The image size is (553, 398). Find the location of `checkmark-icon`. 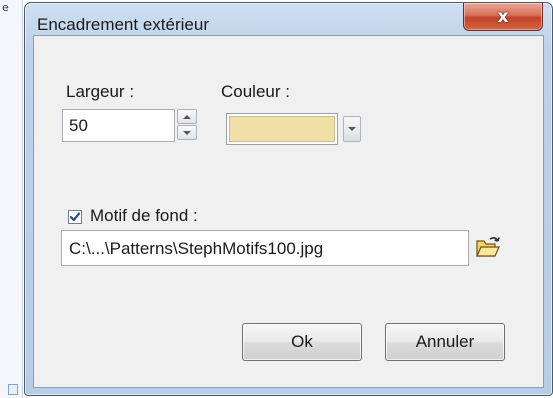

checkmark-icon is located at coordinates (75, 217).